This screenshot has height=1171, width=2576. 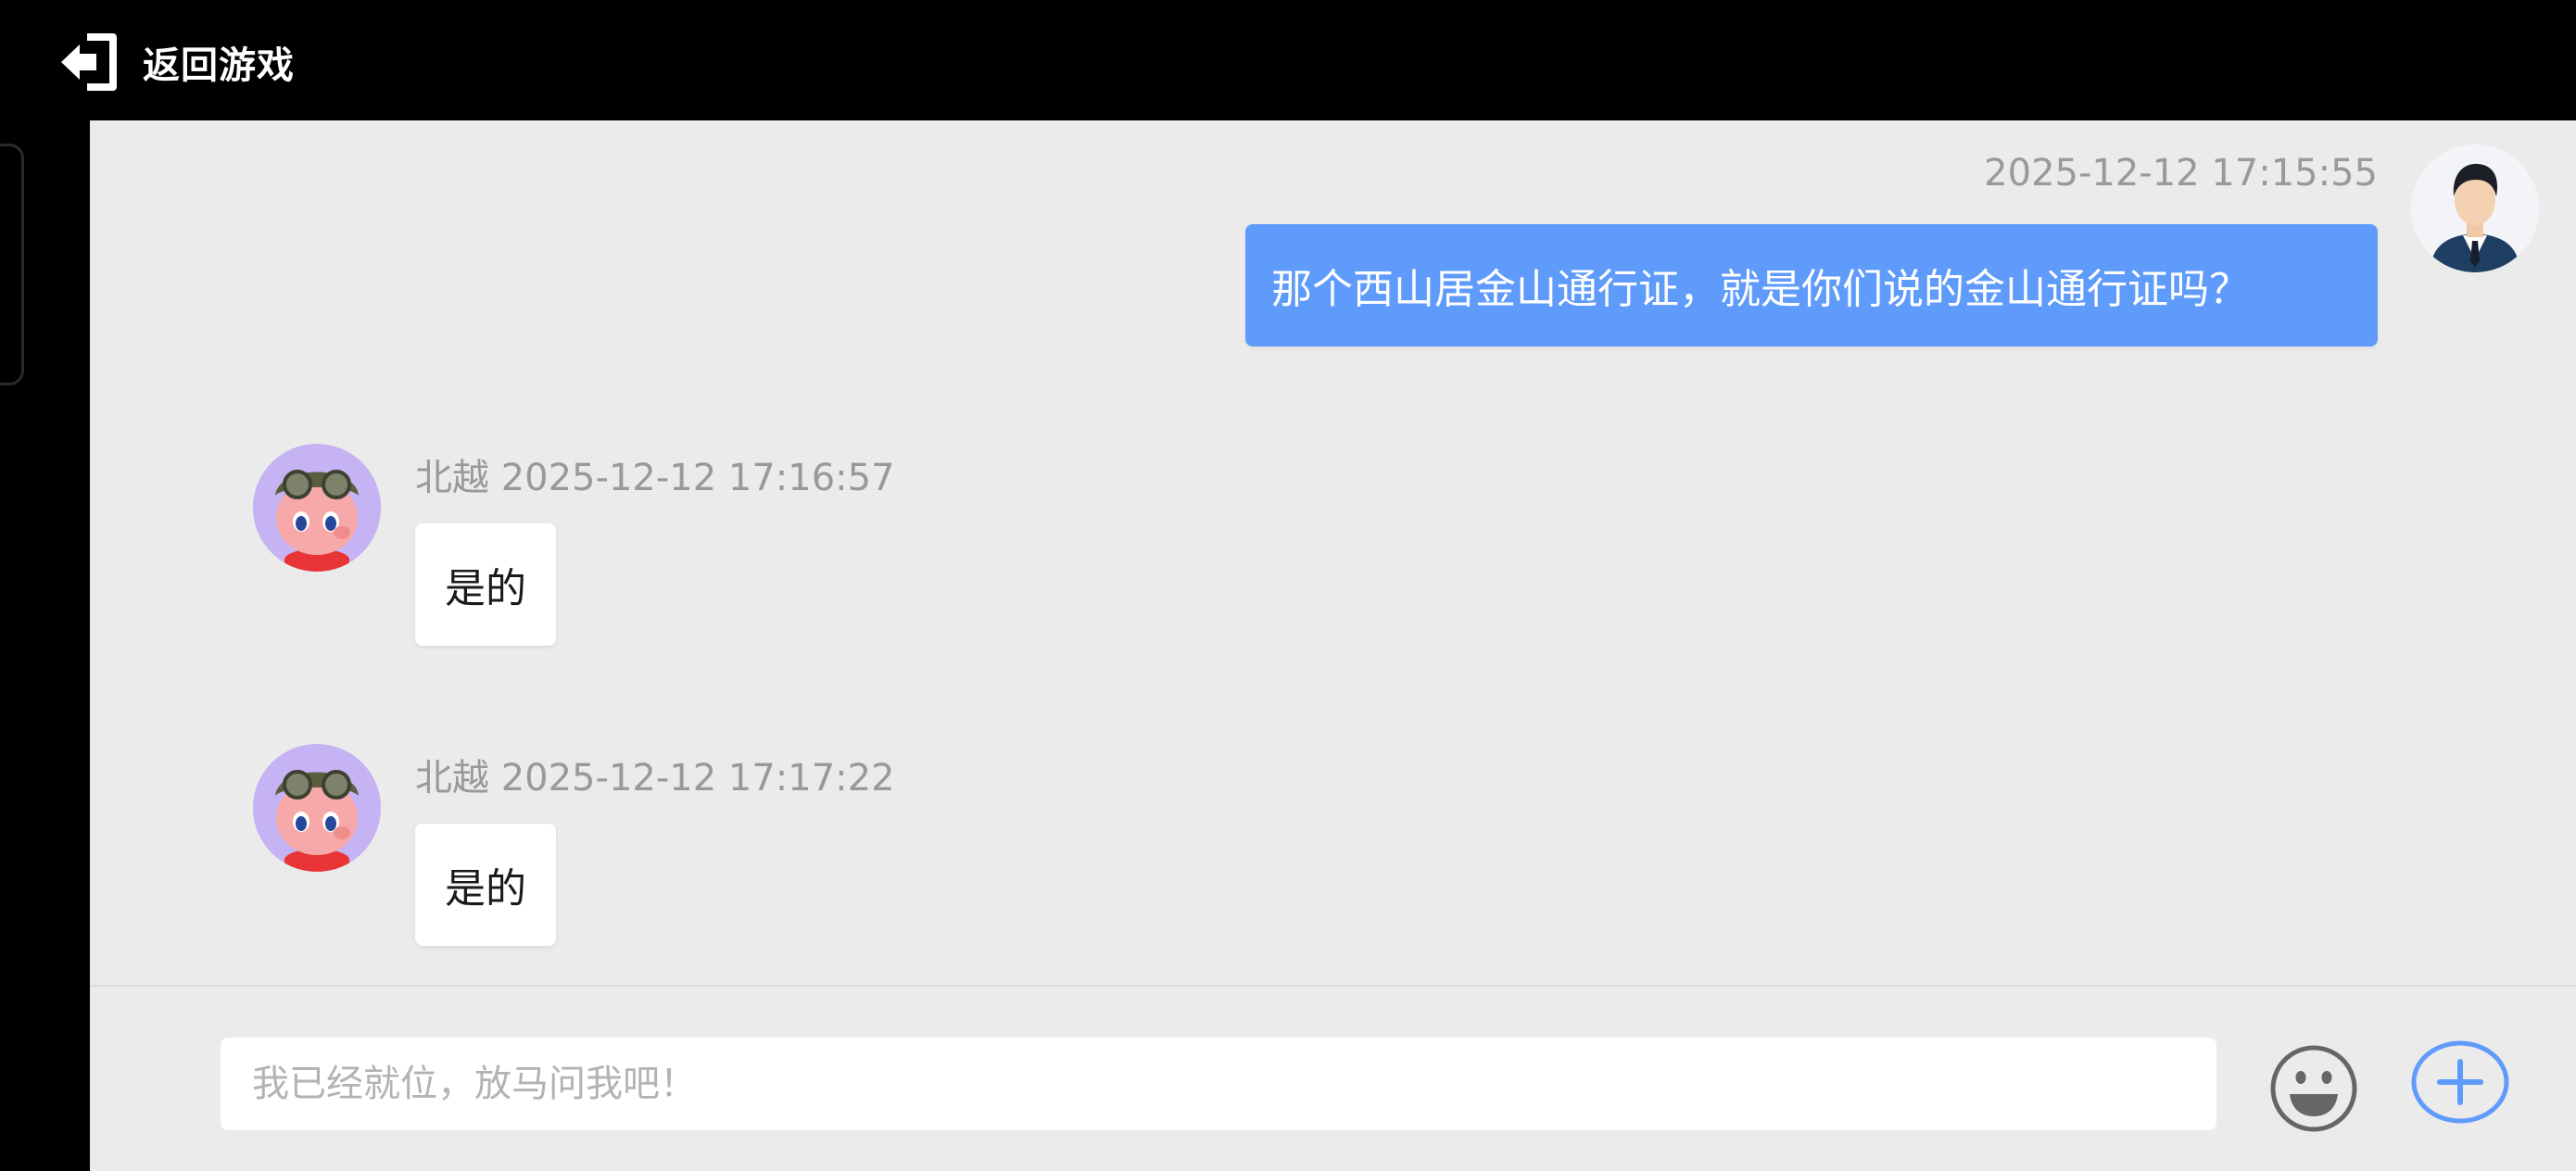 I want to click on user-avatar, so click(x=2475, y=209).